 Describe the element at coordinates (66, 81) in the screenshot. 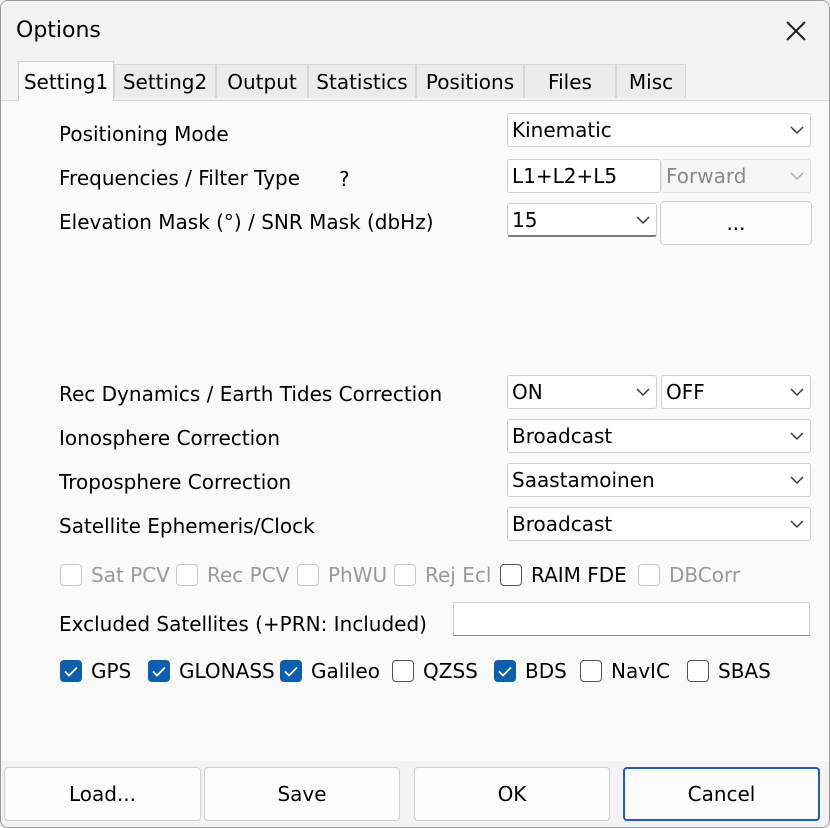

I see `tab-setting1: Setting1` at that location.